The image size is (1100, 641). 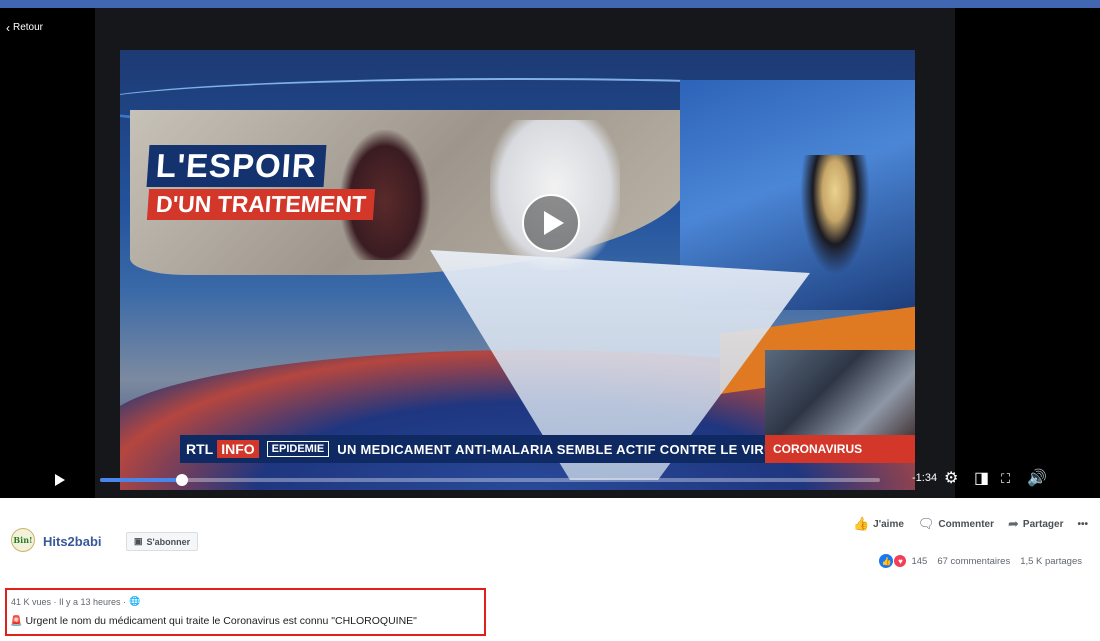 I want to click on page-logo-text: Bin!, so click(x=23, y=540).